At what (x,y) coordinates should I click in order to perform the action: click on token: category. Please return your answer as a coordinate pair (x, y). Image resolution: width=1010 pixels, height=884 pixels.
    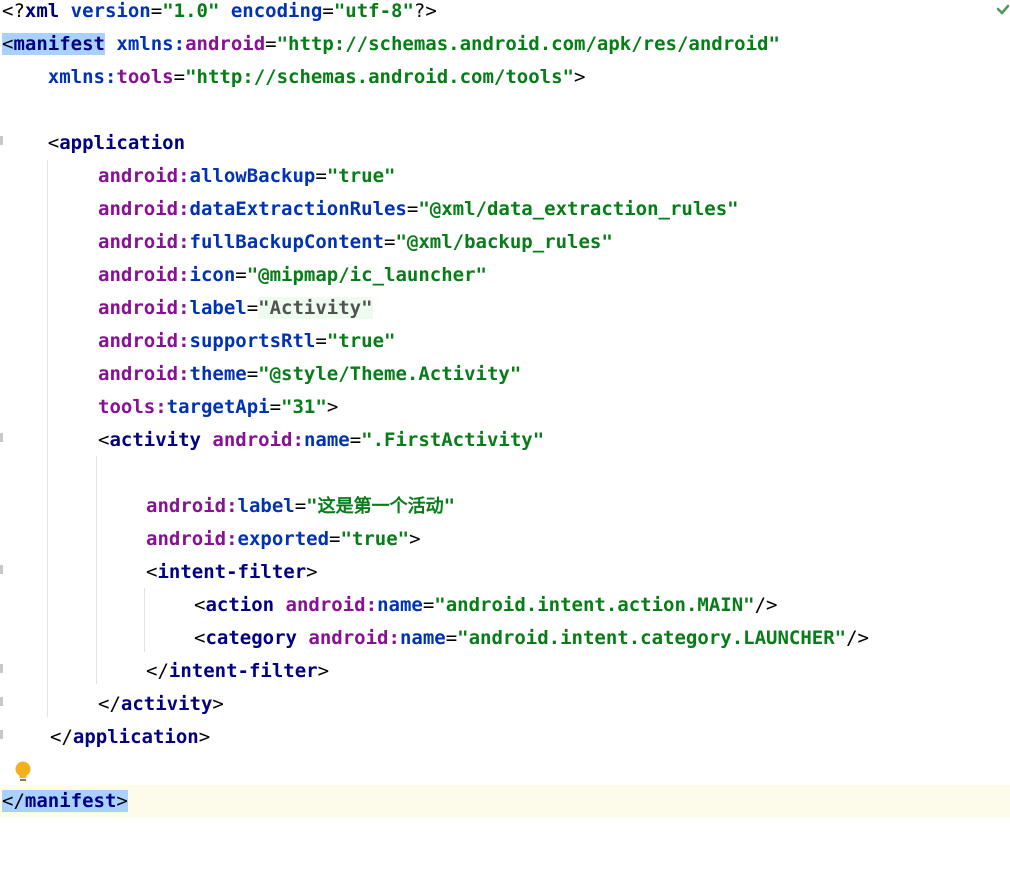
    Looking at the image, I should click on (251, 638).